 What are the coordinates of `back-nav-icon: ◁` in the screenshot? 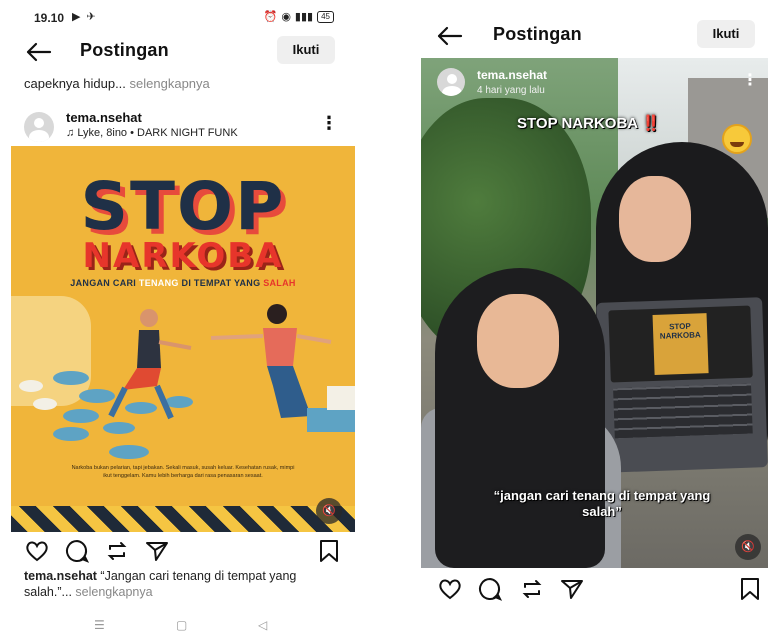 It's located at (262, 625).